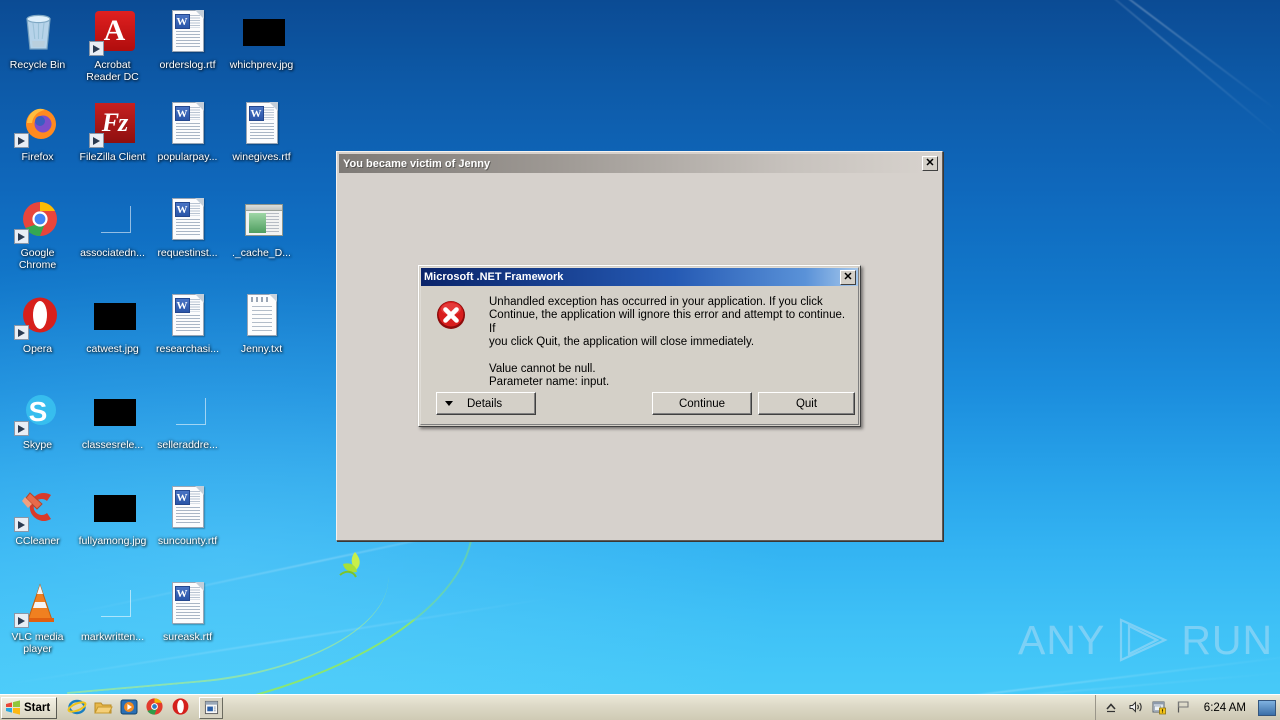 This screenshot has width=1280, height=720. Describe the element at coordinates (261, 349) in the screenshot. I see `desktop-icon-label: Jenny.txt` at that location.